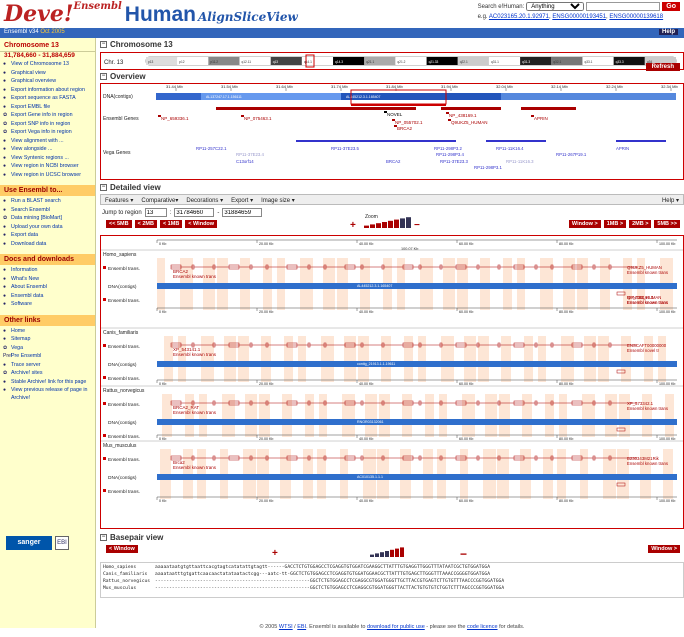 The width and height of the screenshot is (684, 637). I want to click on ruler-tick-label: 0 Kb, so click(162, 244).